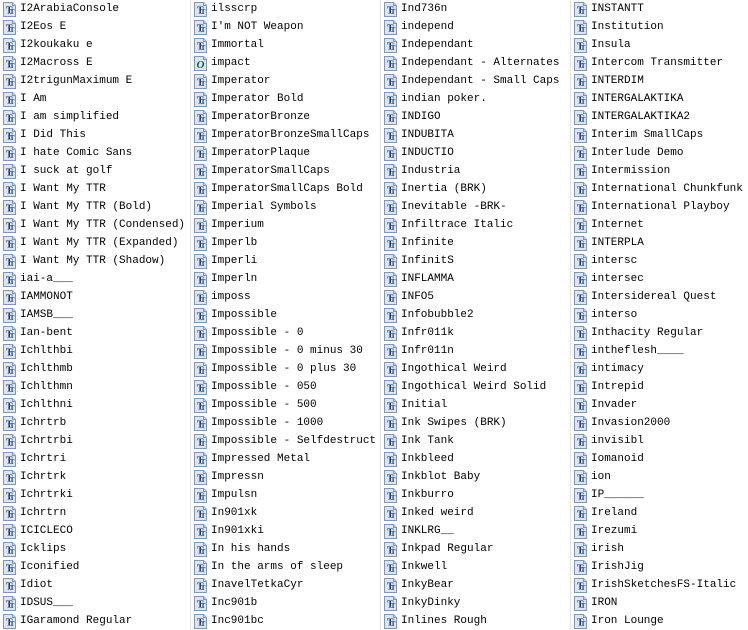  Describe the element at coordinates (95, 315) in the screenshot. I see `font-list-item: T T IAMSB___` at that location.